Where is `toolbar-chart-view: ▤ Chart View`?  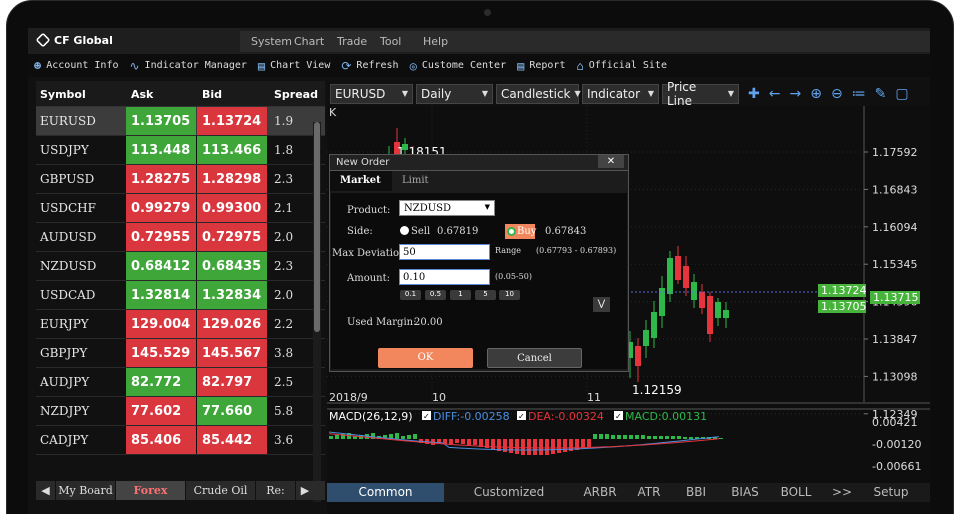
toolbar-chart-view: ▤ Chart View is located at coordinates (294, 66).